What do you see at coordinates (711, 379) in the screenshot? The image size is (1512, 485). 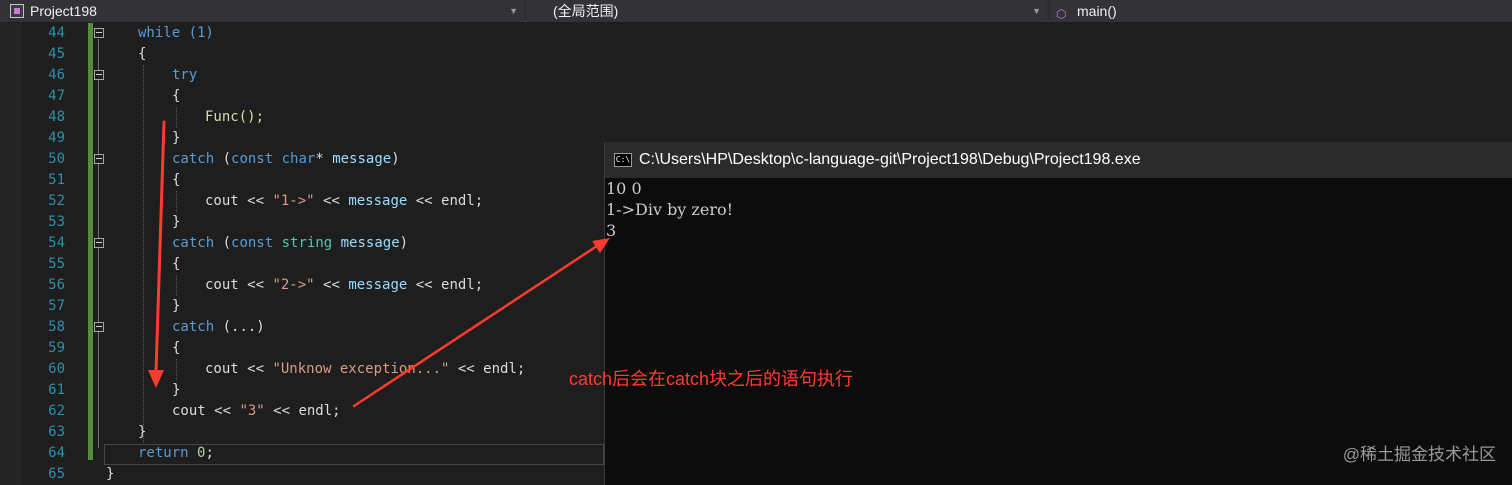 I see `annotation-text: catch后会在catch块之后的语句执行` at bounding box center [711, 379].